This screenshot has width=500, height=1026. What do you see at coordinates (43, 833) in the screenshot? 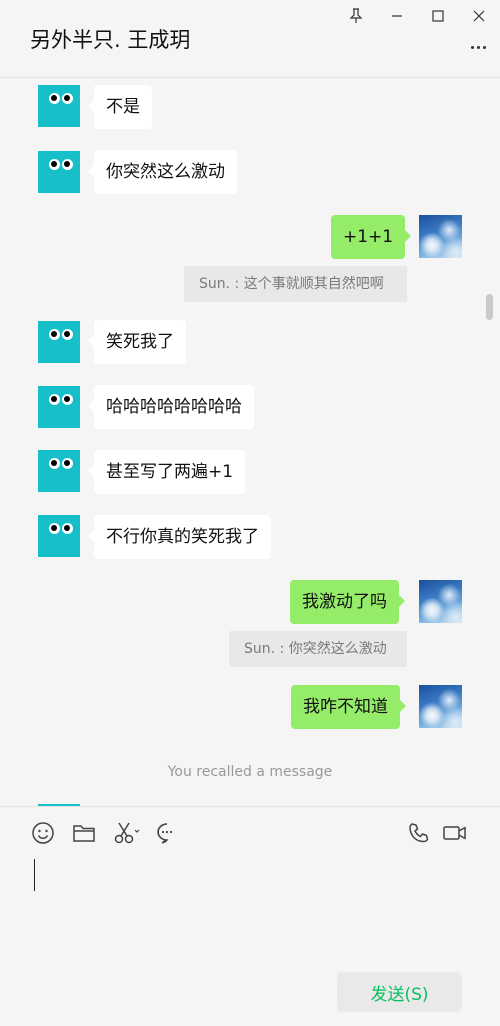
I see `emoji-icon` at bounding box center [43, 833].